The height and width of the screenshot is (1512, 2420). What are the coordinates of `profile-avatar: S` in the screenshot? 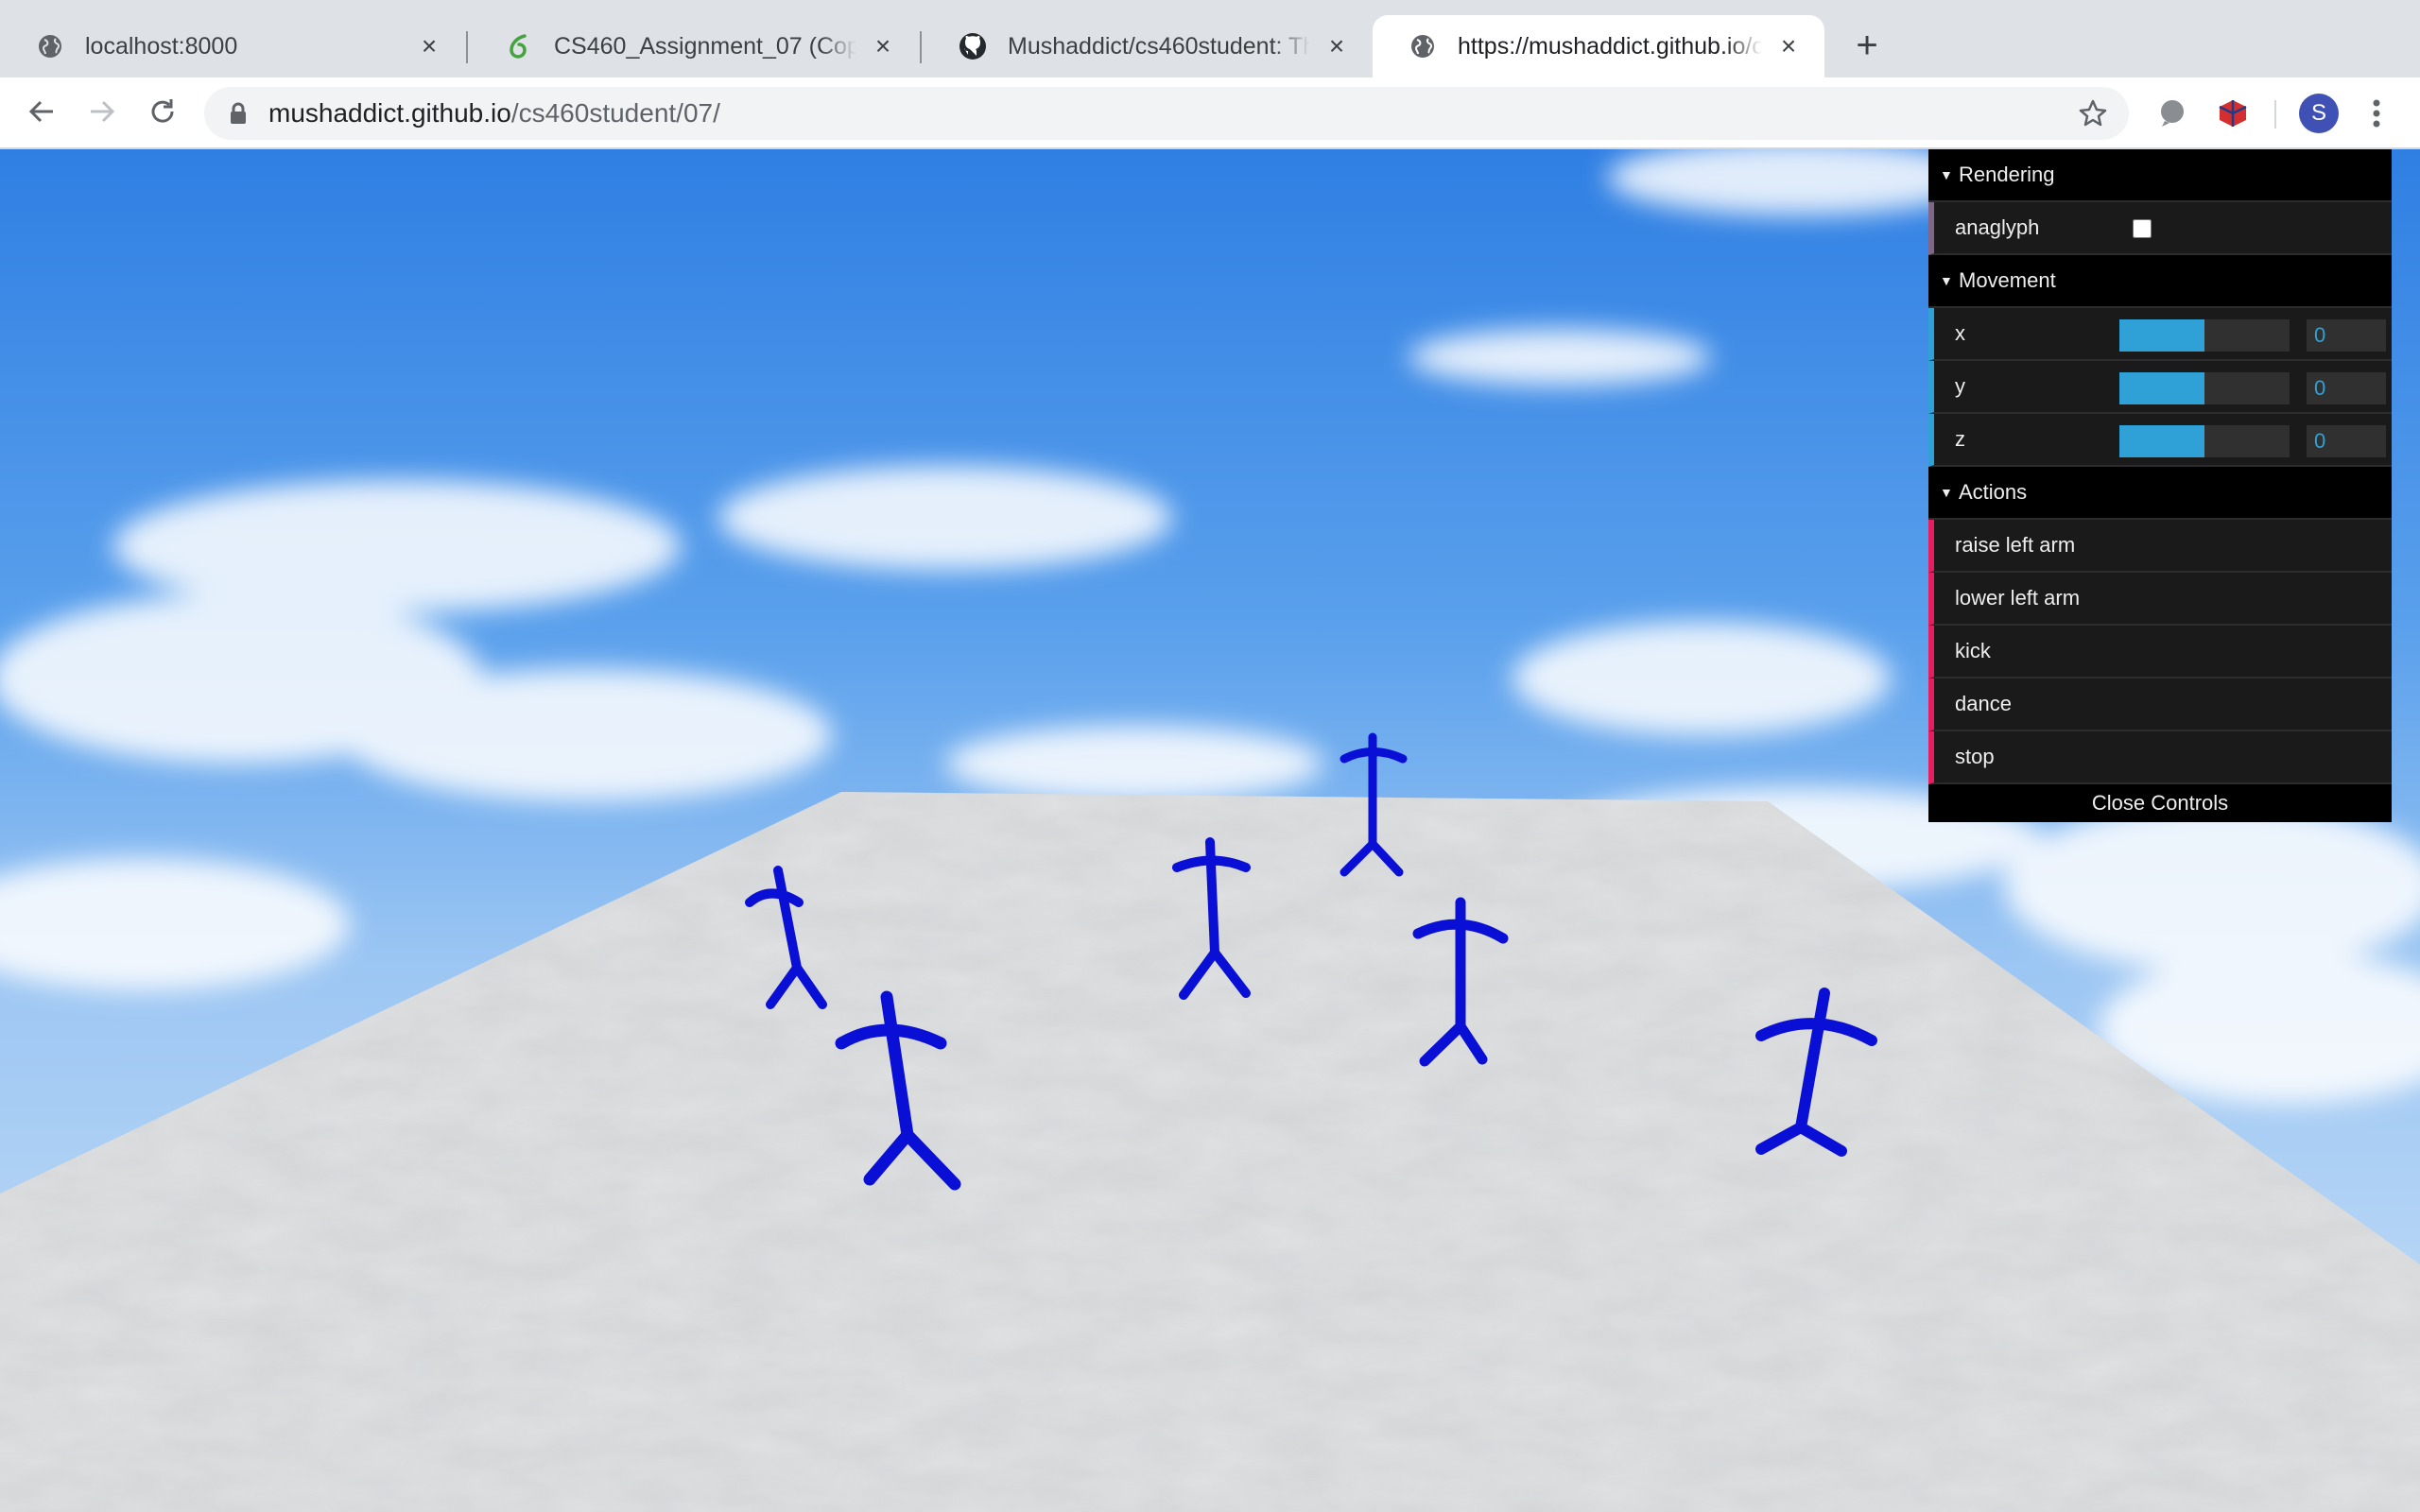 It's located at (2319, 113).